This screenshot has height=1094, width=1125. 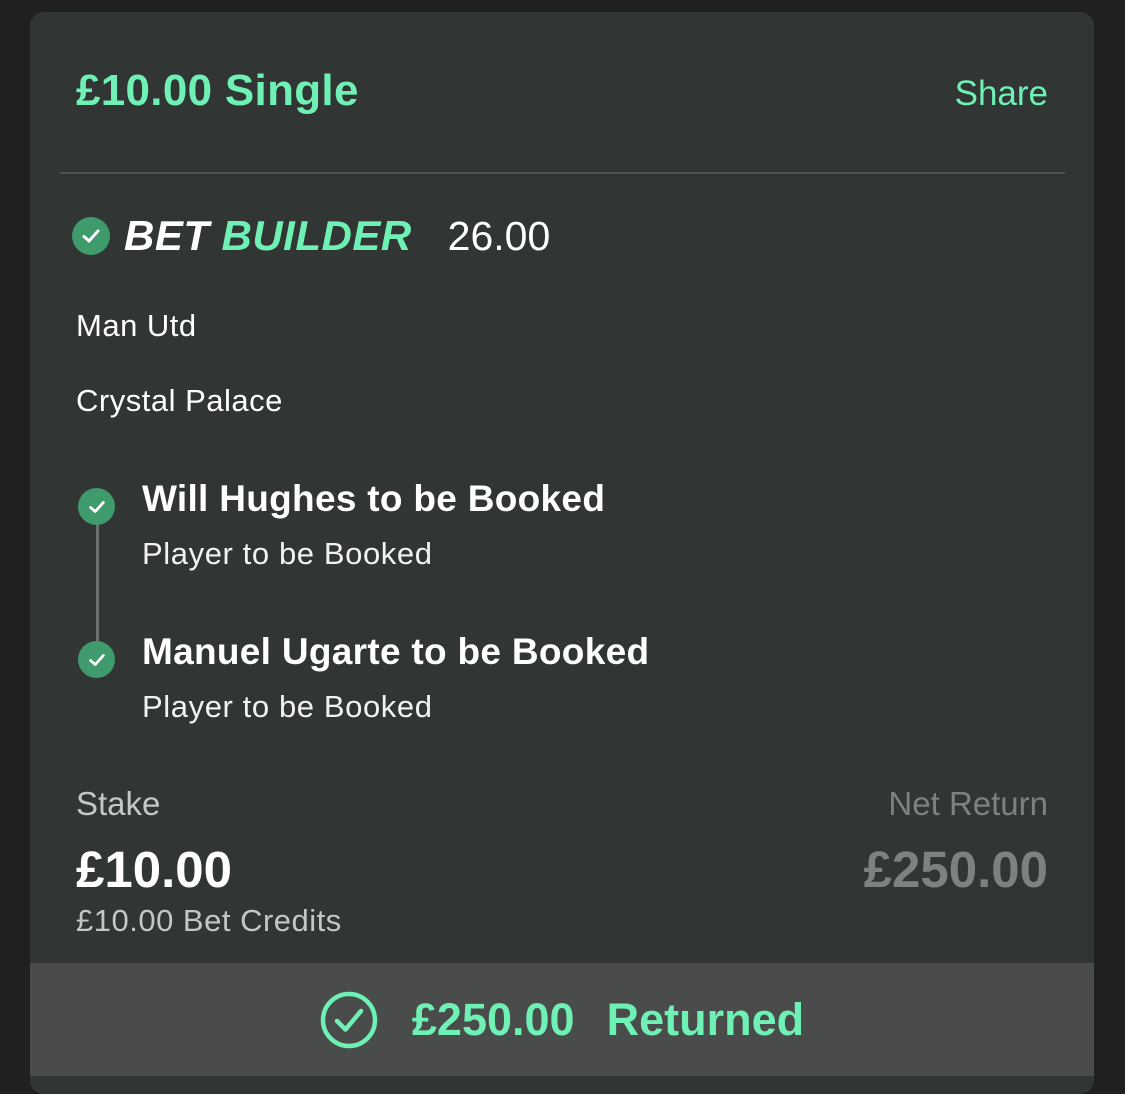 I want to click on bet-builder-row: BET BUILDER 26.00, so click(x=311, y=236).